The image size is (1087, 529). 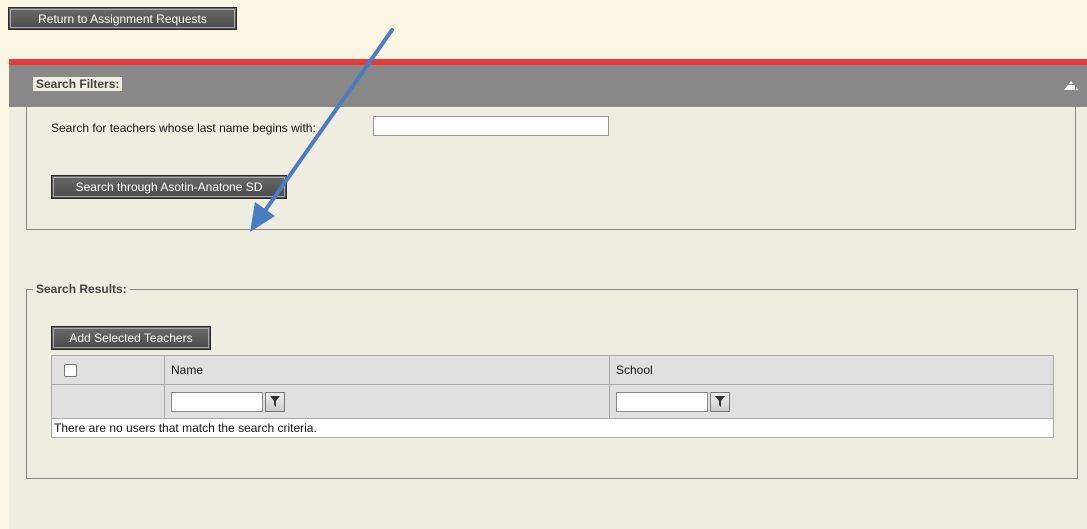 What do you see at coordinates (387, 401) in the screenshot?
I see `name-filter-cell` at bounding box center [387, 401].